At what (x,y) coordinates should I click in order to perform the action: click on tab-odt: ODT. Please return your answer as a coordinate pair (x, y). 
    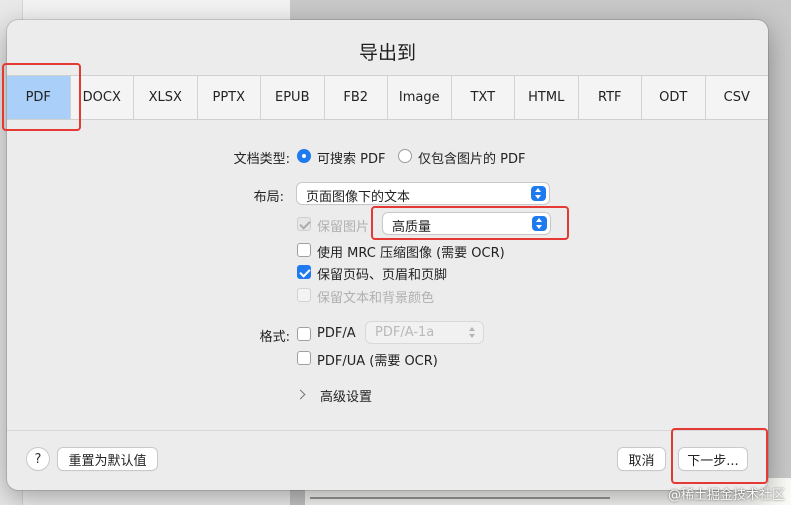
    Looking at the image, I should click on (674, 97).